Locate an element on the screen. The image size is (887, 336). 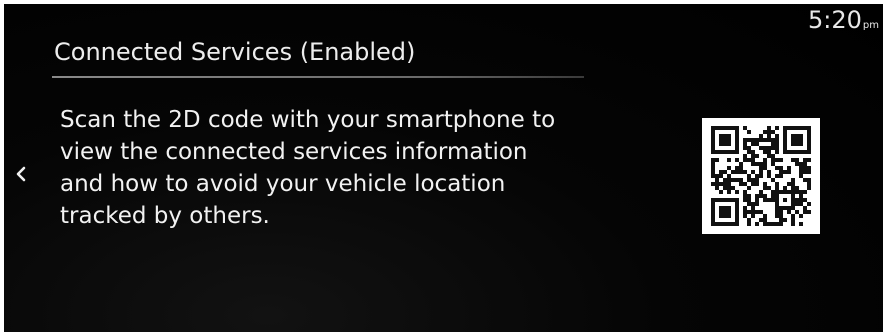
back-button is located at coordinates (21, 174).